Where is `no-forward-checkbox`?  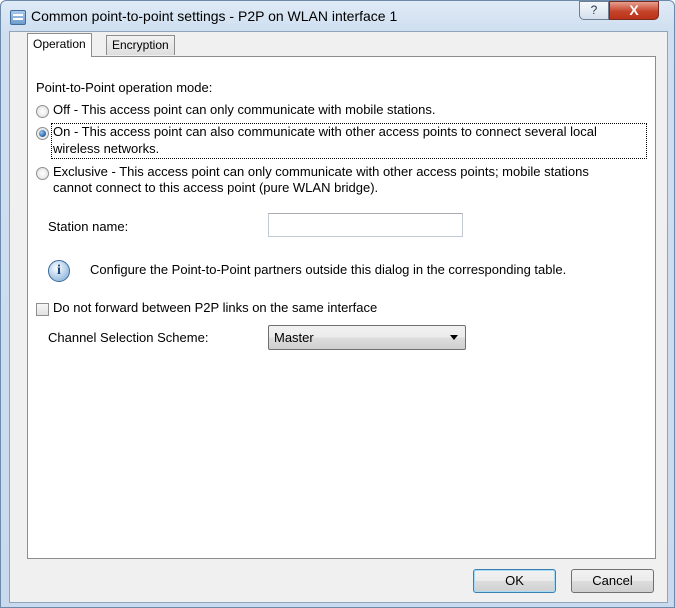 no-forward-checkbox is located at coordinates (42, 309).